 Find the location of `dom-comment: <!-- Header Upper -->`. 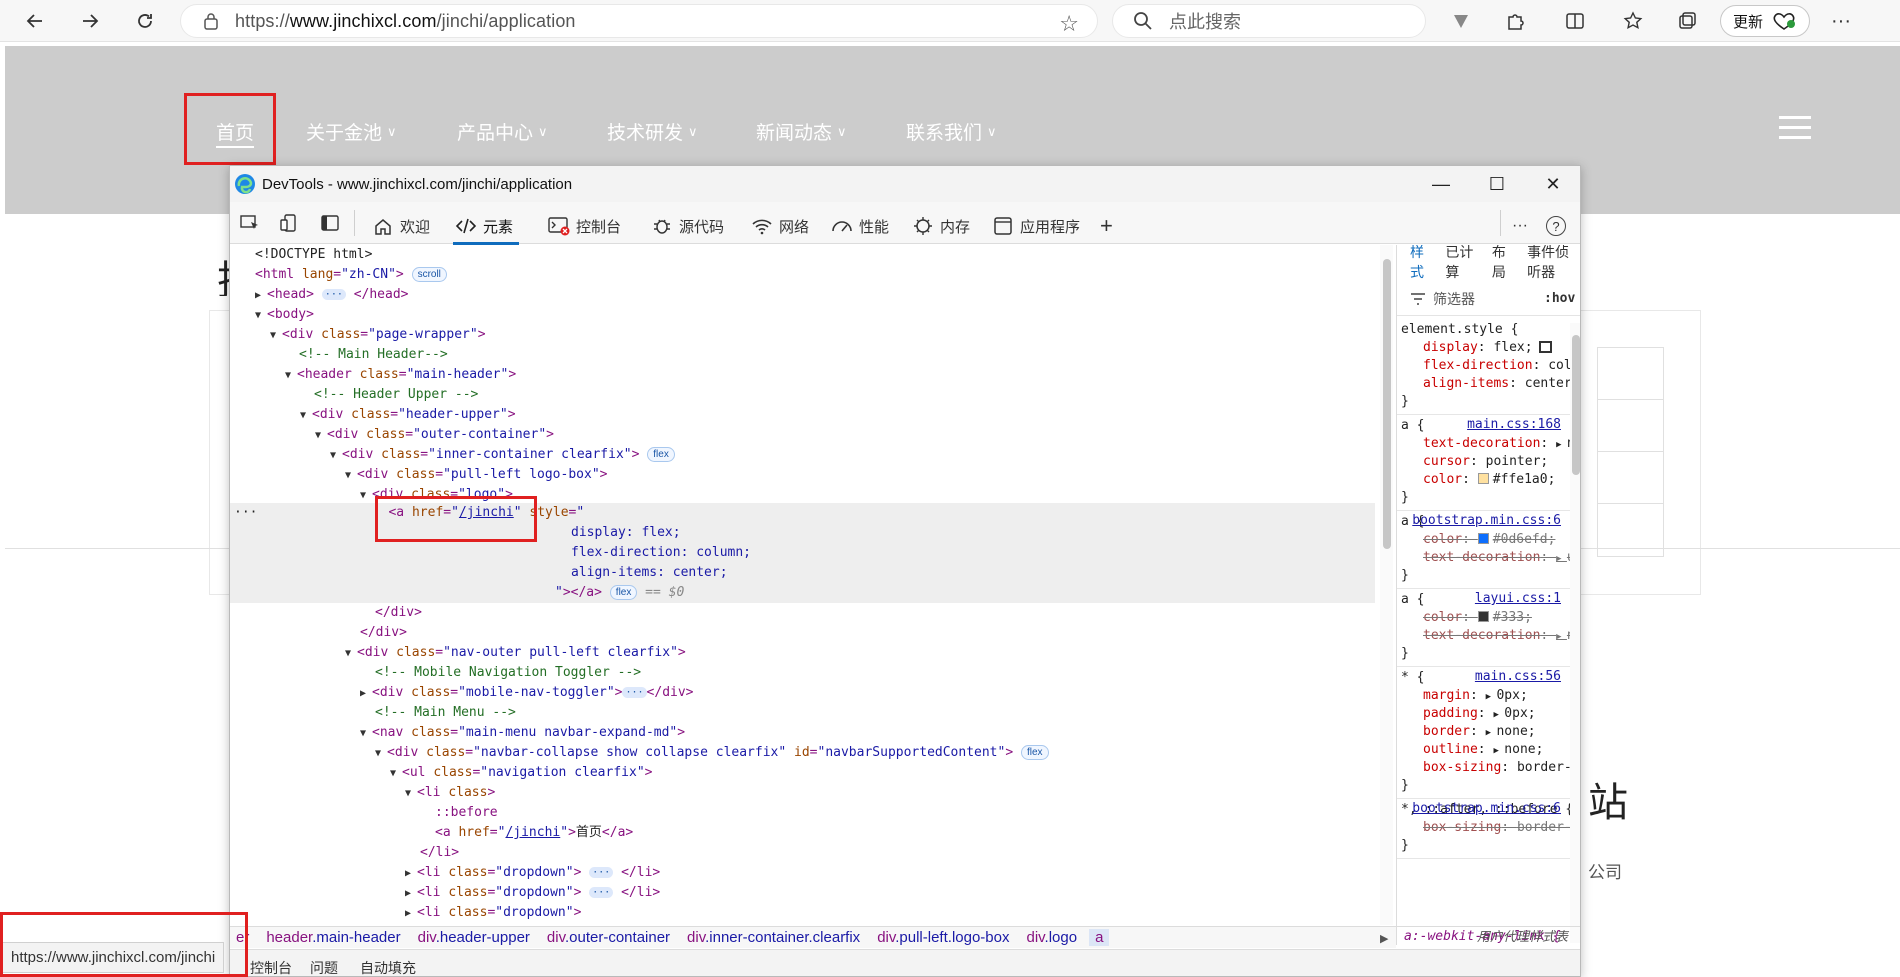

dom-comment: <!-- Header Upper --> is located at coordinates (802, 395).